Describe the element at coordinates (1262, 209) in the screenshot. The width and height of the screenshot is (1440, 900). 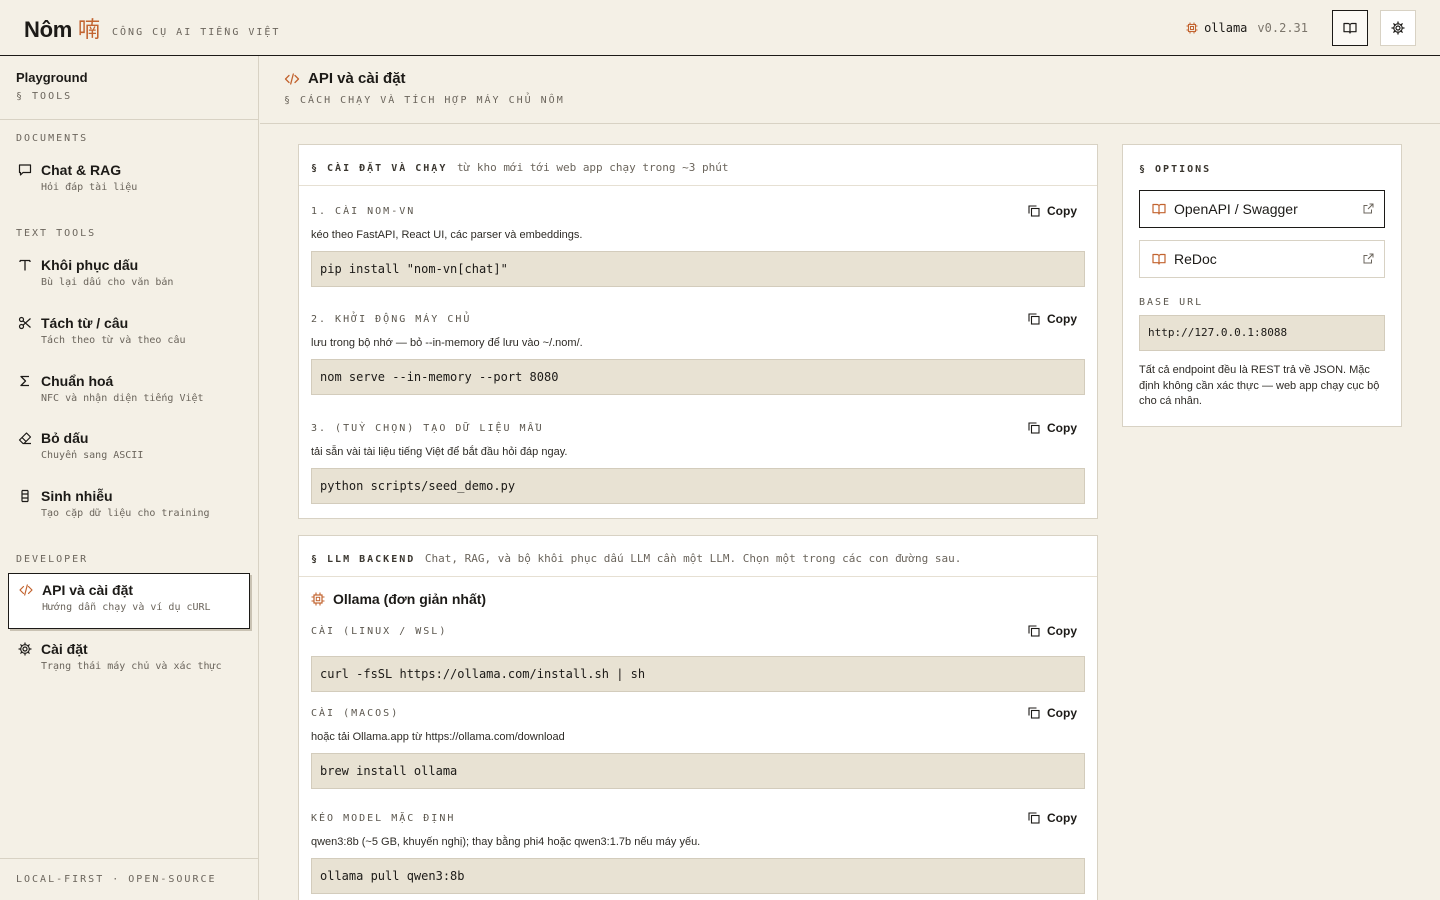
I see `openapi-swagger-link: OpenAPI / Swagger` at that location.